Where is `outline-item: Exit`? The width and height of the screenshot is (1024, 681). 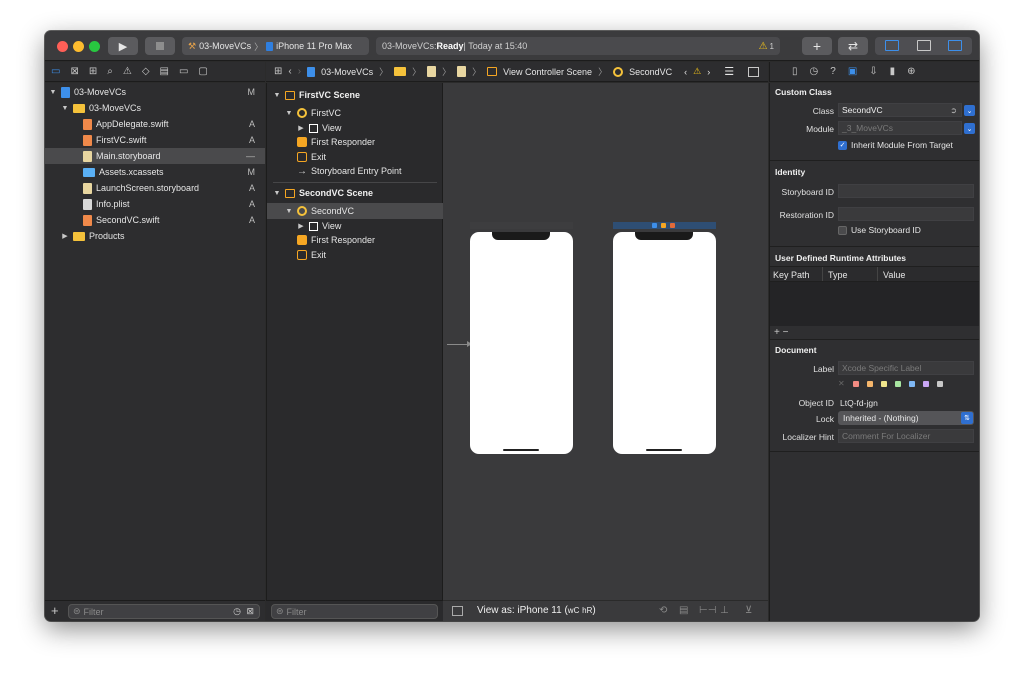 outline-item: Exit is located at coordinates (370, 255).